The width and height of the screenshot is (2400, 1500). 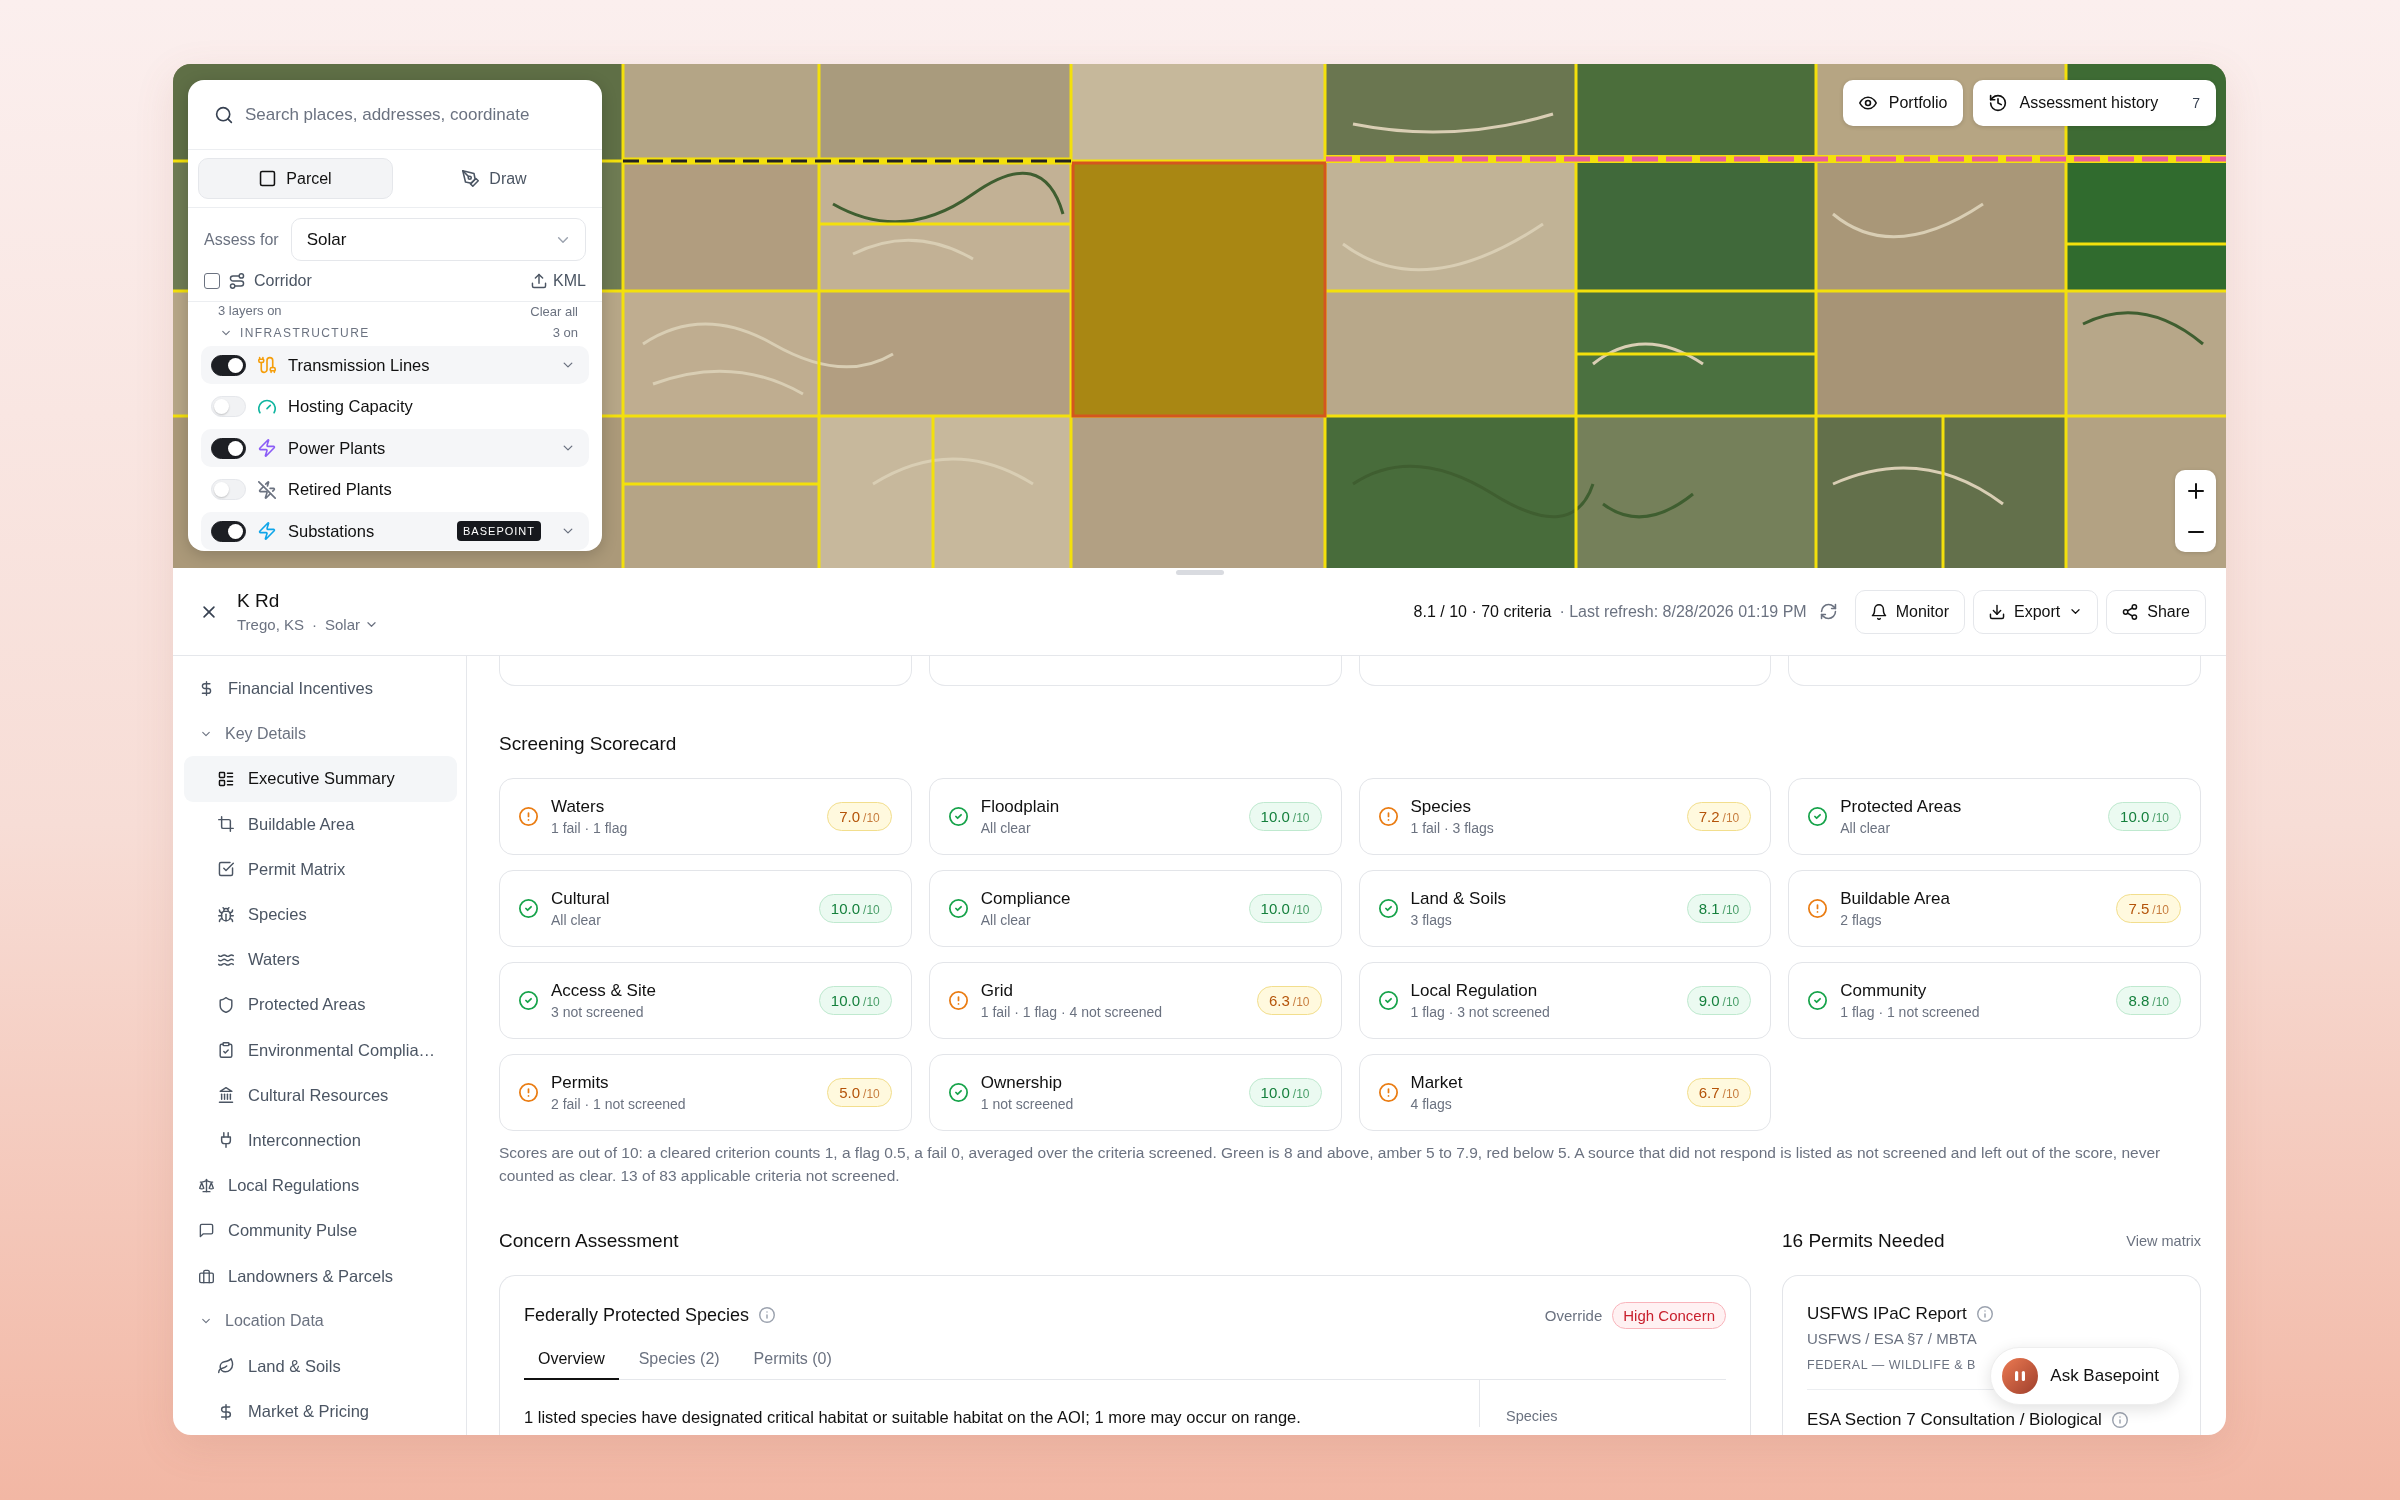 I want to click on sidebar-item: Buildable Area, so click(x=320, y=824).